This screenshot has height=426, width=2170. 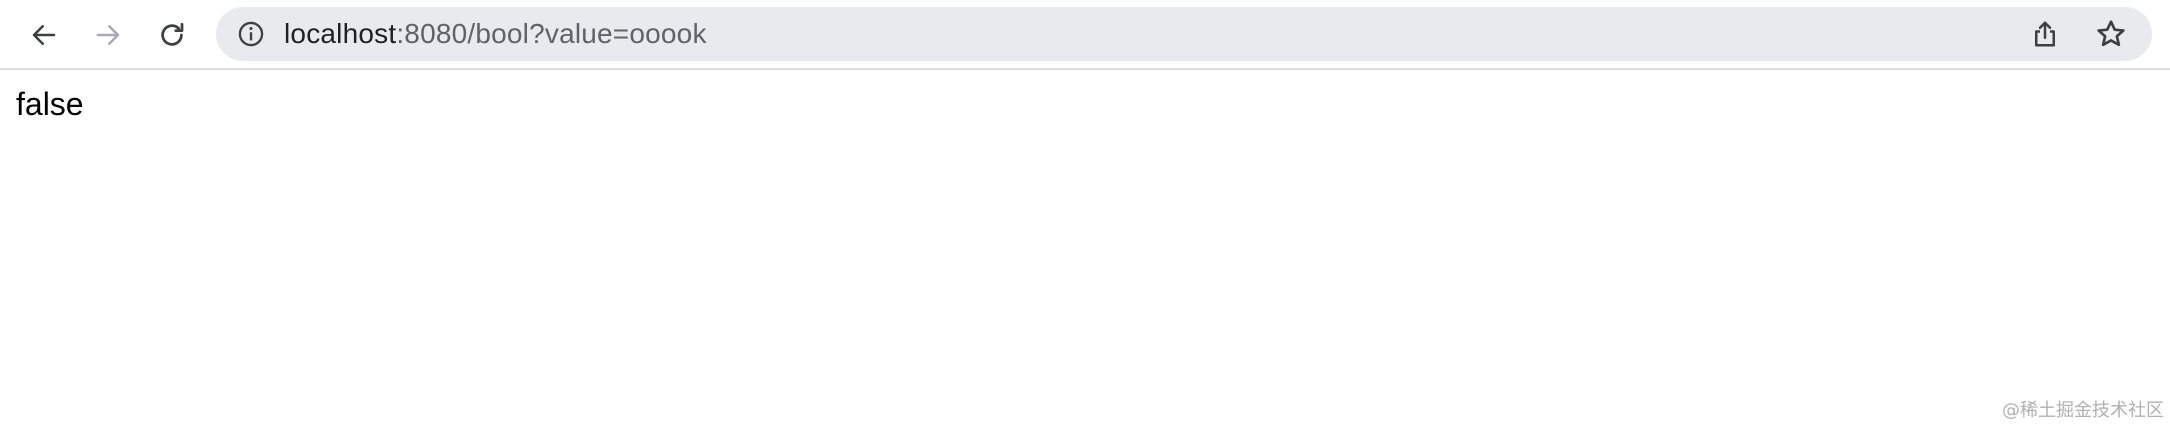 I want to click on watermark: @稀土掘金技术社区, so click(x=2083, y=410).